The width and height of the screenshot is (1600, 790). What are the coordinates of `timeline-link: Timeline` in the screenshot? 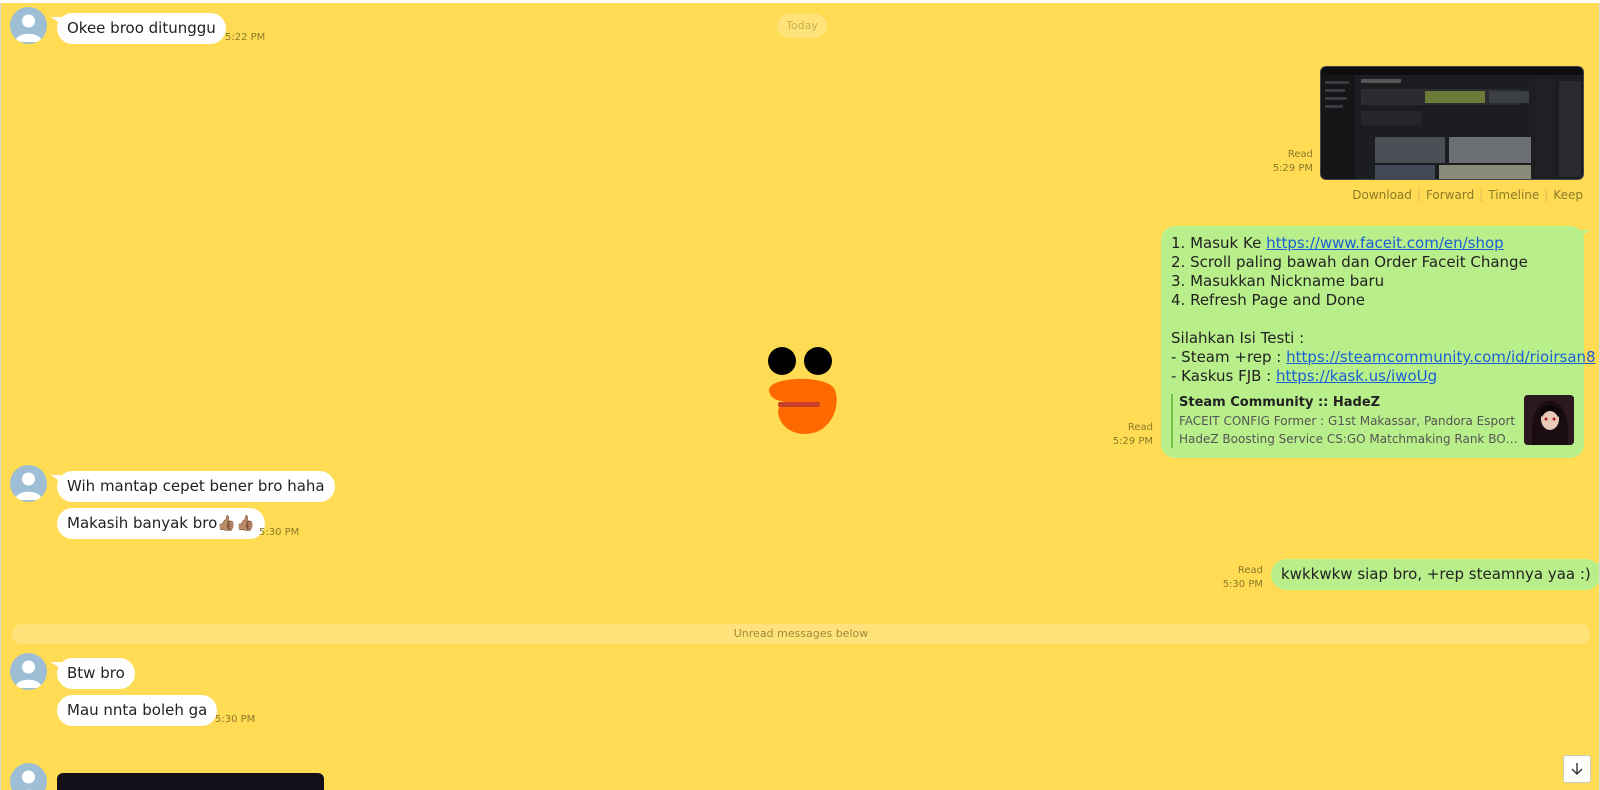 It's located at (1513, 195).